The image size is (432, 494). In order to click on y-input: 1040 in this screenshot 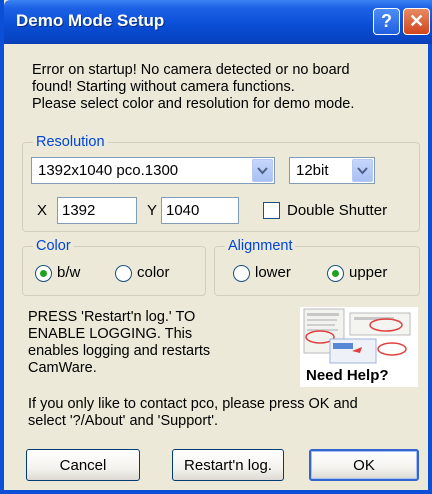, I will do `click(200, 210)`.